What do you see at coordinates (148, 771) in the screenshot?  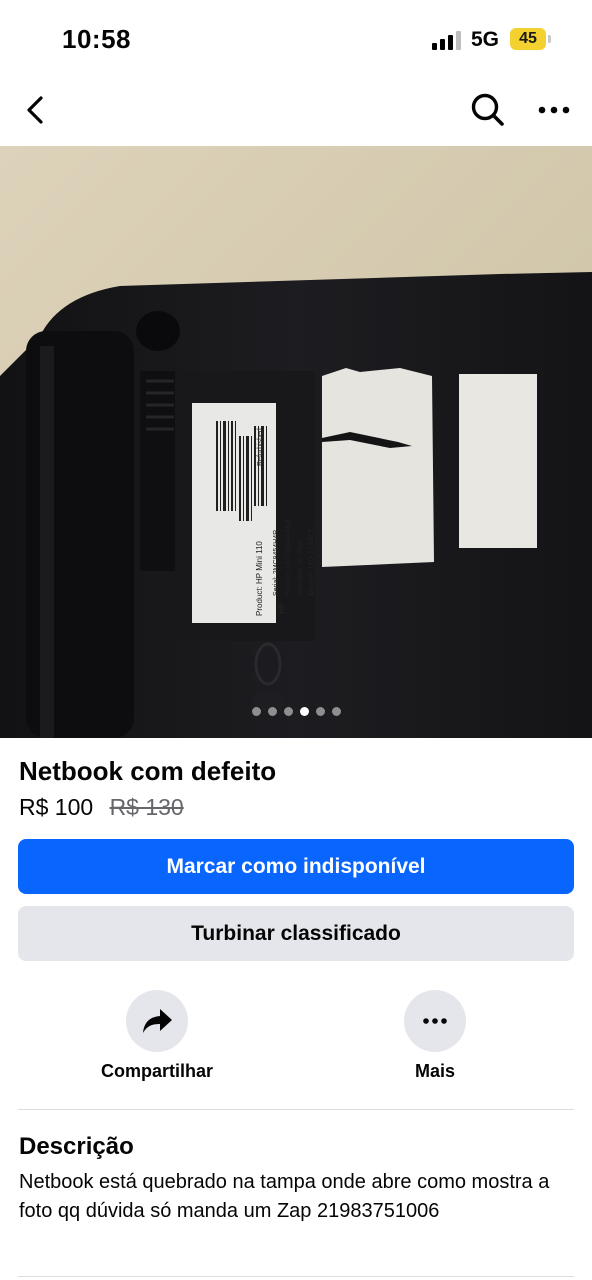 I see `listing-title: Netbook com defeito` at bounding box center [148, 771].